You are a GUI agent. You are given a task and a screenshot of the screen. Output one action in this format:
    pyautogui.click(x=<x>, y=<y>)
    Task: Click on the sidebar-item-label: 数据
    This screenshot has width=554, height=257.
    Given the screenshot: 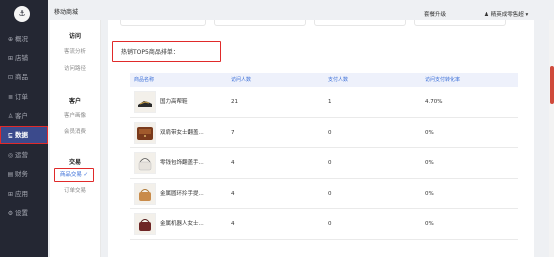 What is the action you would take?
    pyautogui.click(x=21, y=135)
    